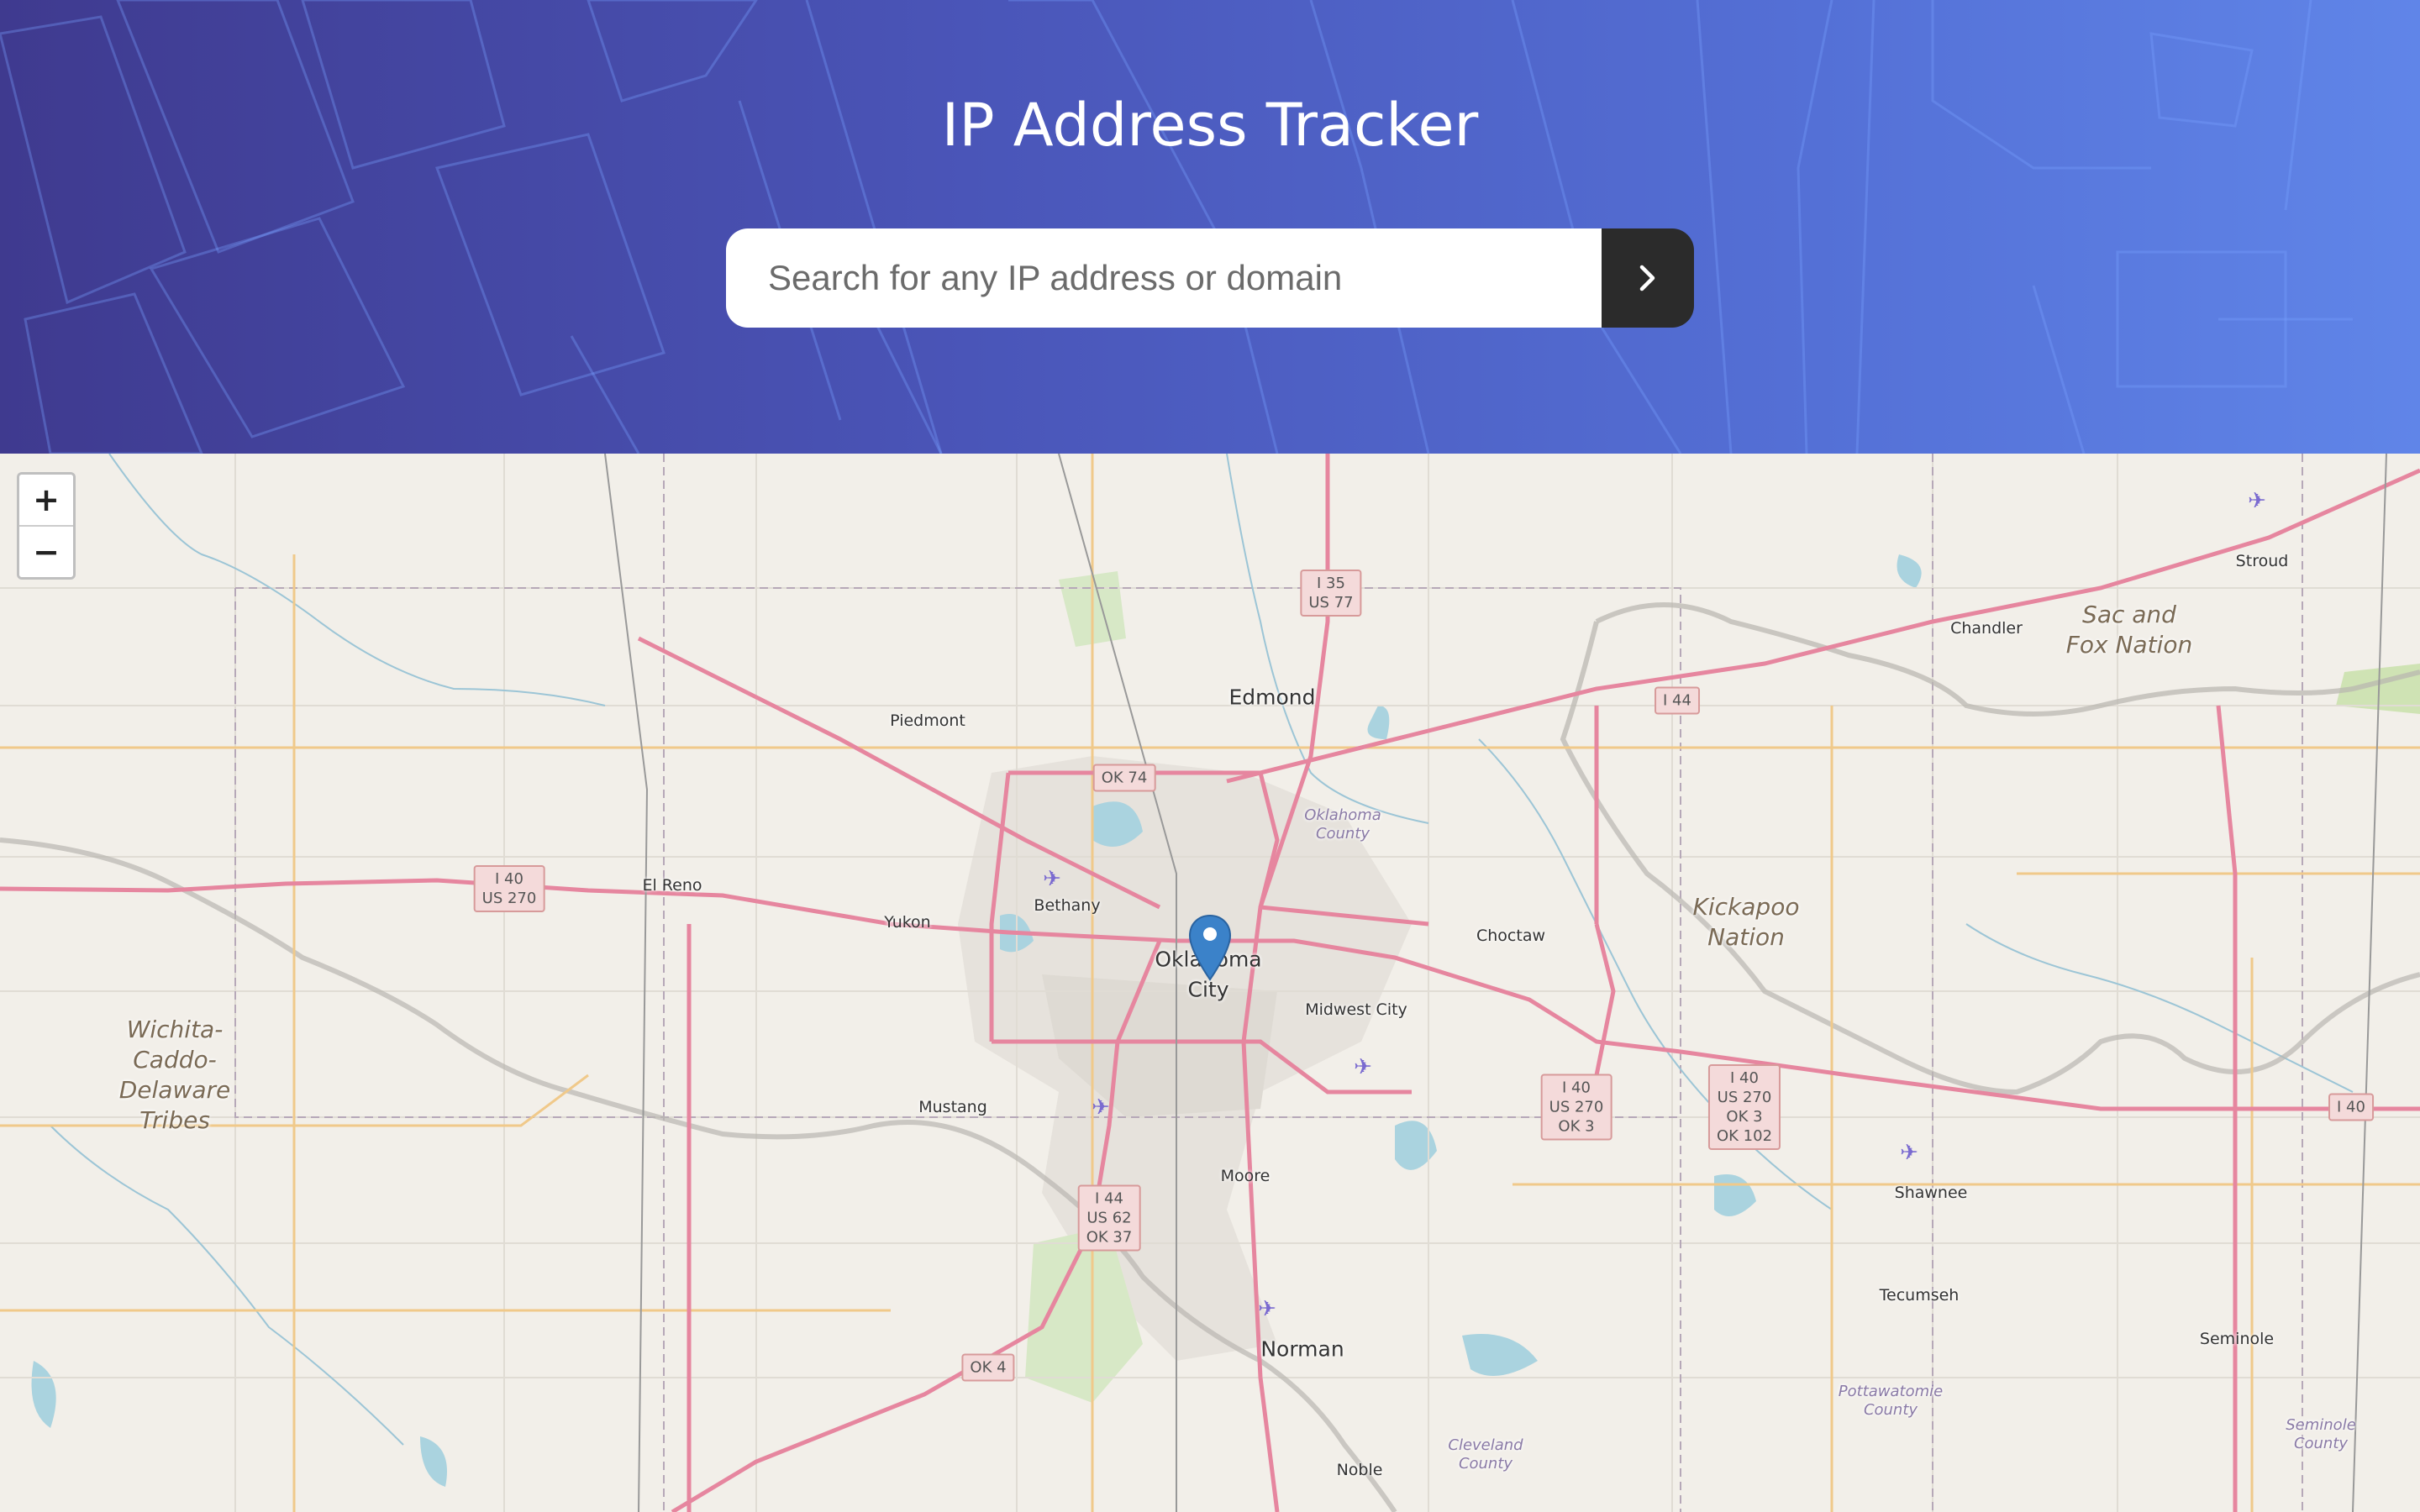 The width and height of the screenshot is (2420, 1512). What do you see at coordinates (1746, 907) in the screenshot?
I see `region-label-line: Kickapoo` at bounding box center [1746, 907].